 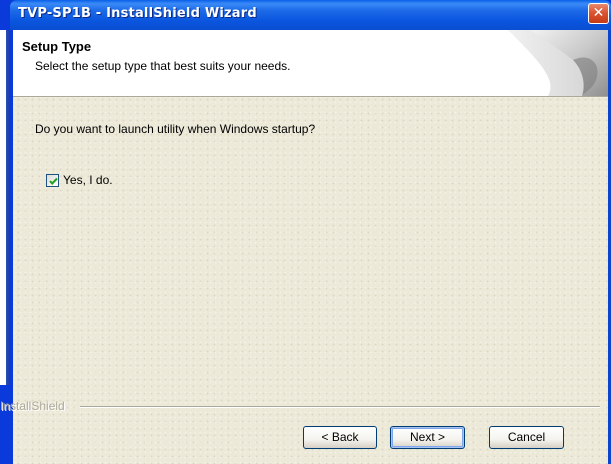 I want to click on launch-checkbox-label: Yes, I do., so click(x=88, y=180).